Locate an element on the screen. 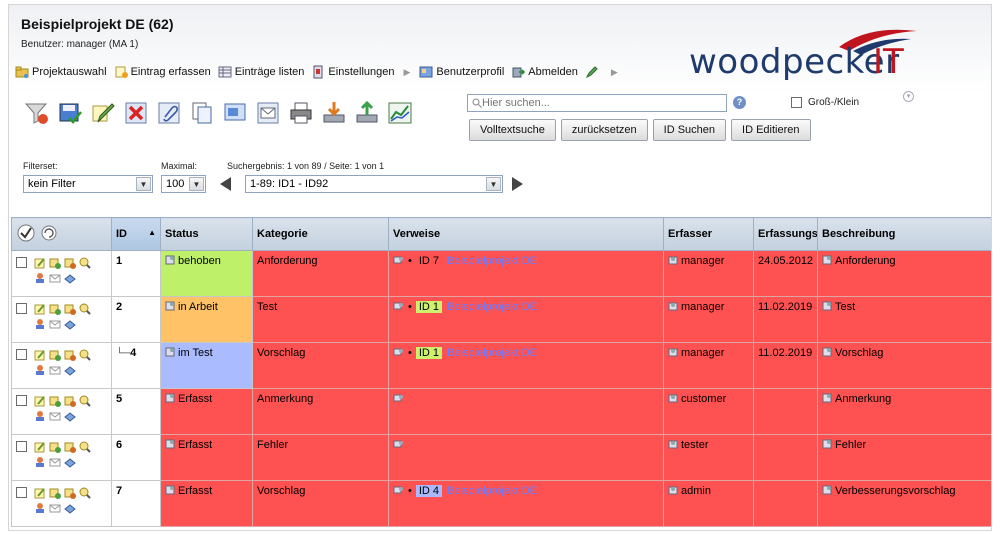 The image size is (1000, 535). column-header-kategorie: Kategorie is located at coordinates (320, 234).